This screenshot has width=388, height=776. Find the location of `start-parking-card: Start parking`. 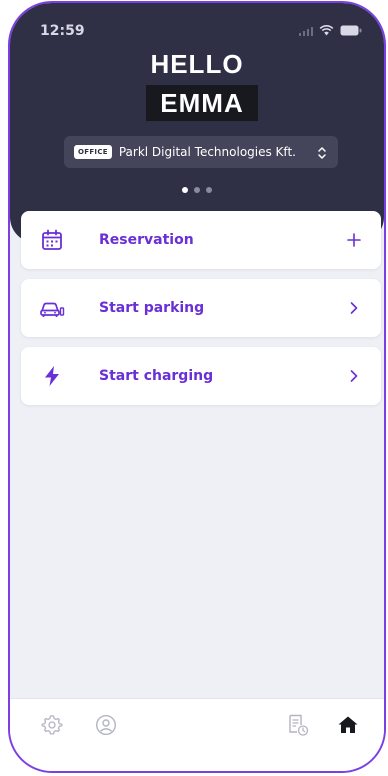

start-parking-card: Start parking is located at coordinates (201, 308).